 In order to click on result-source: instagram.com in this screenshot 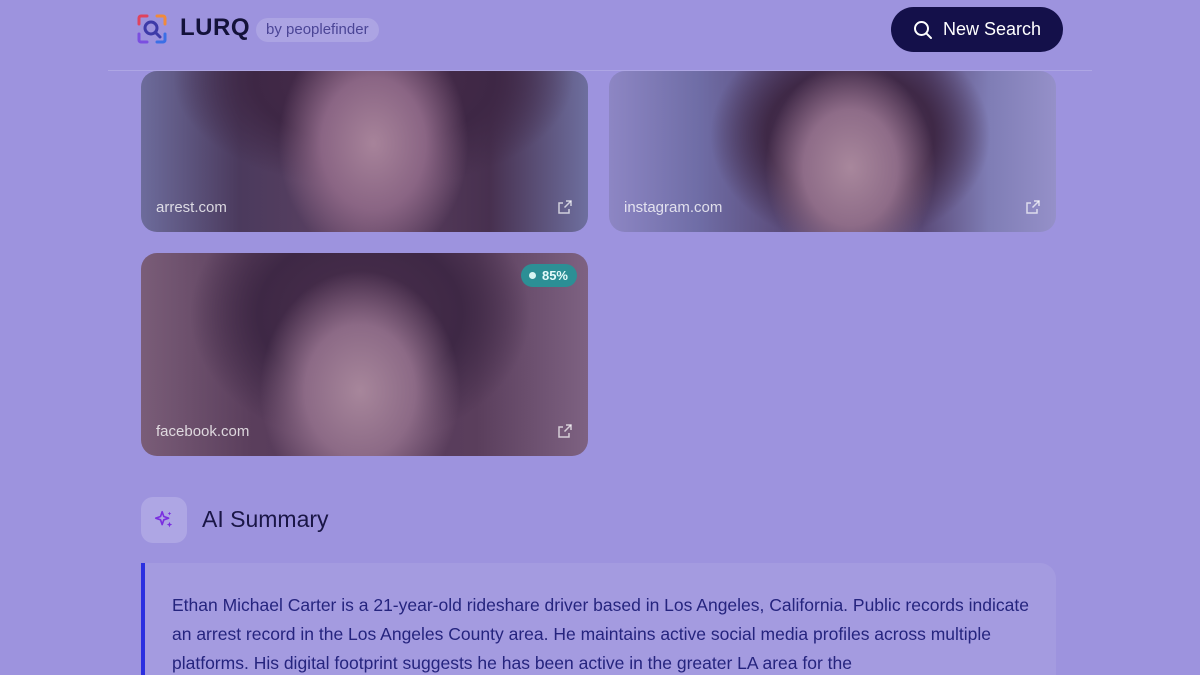, I will do `click(673, 207)`.